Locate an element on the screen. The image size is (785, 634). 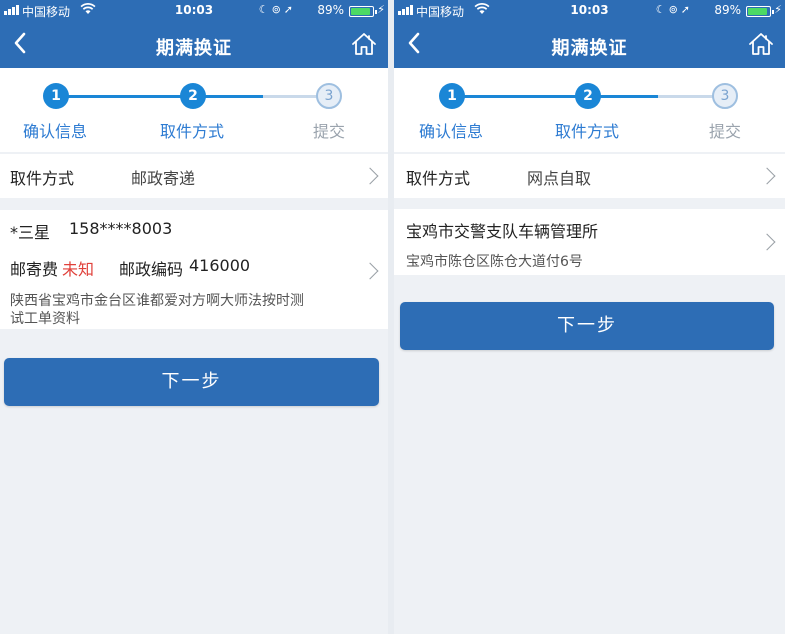
address-line-2: 试工单资料 is located at coordinates (45, 319).